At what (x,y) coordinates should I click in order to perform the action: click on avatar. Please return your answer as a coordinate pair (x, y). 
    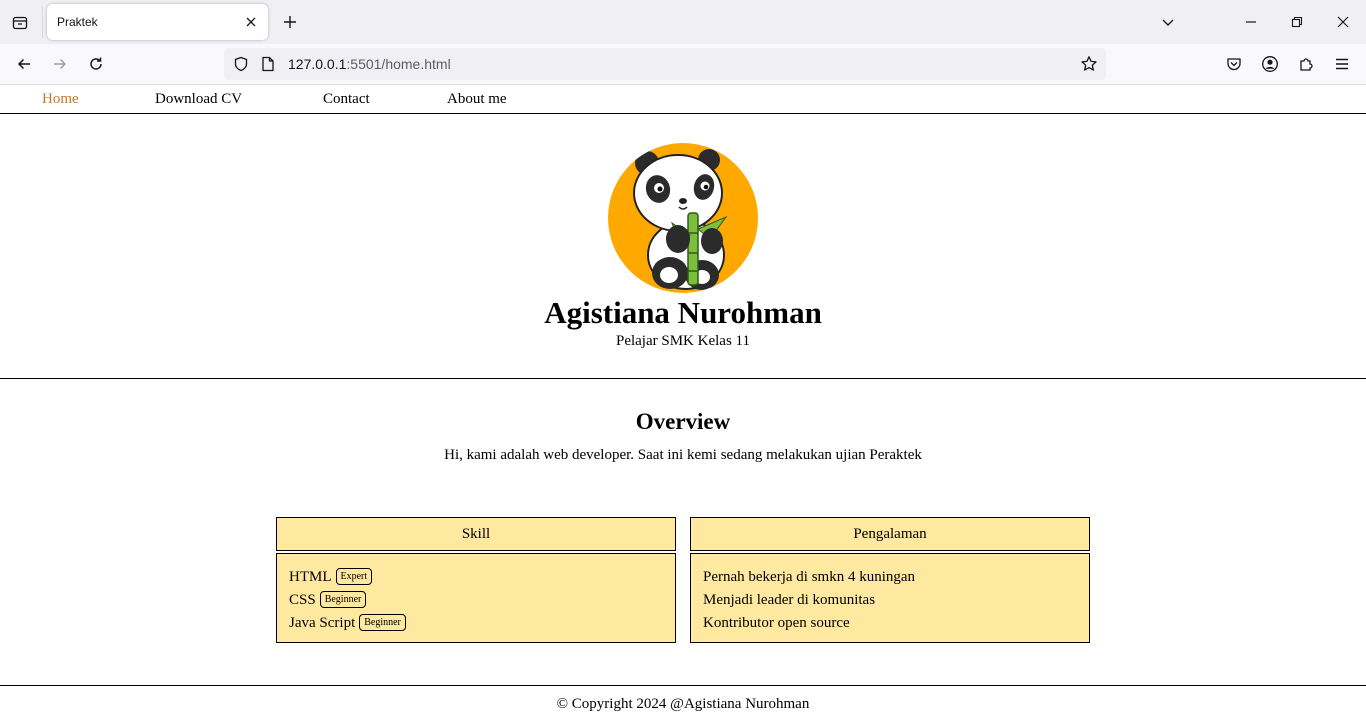
    Looking at the image, I should click on (683, 218).